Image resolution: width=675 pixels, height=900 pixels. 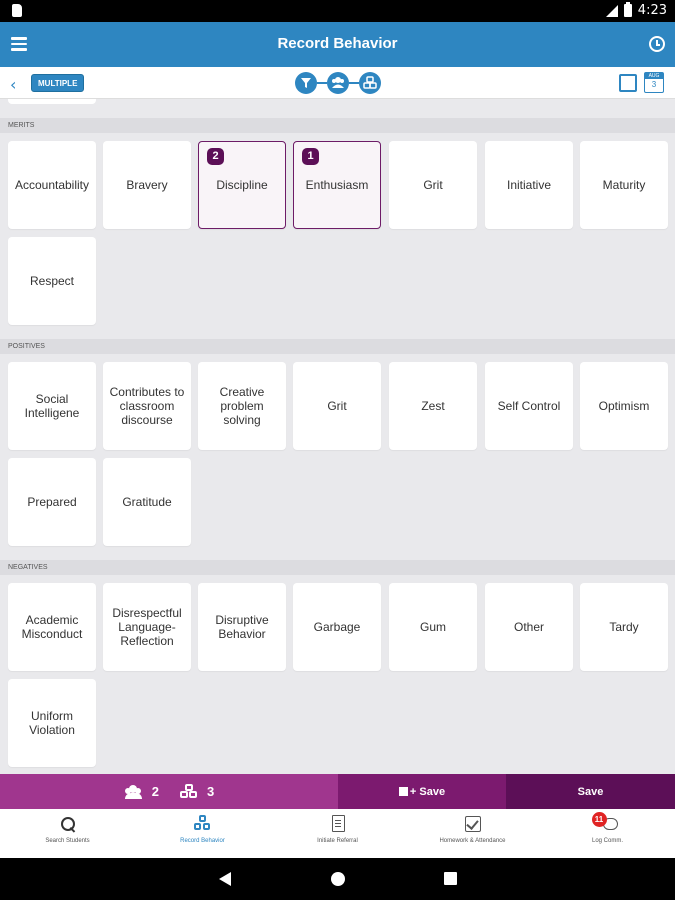 What do you see at coordinates (652, 10) in the screenshot?
I see `status-time: 4:23` at bounding box center [652, 10].